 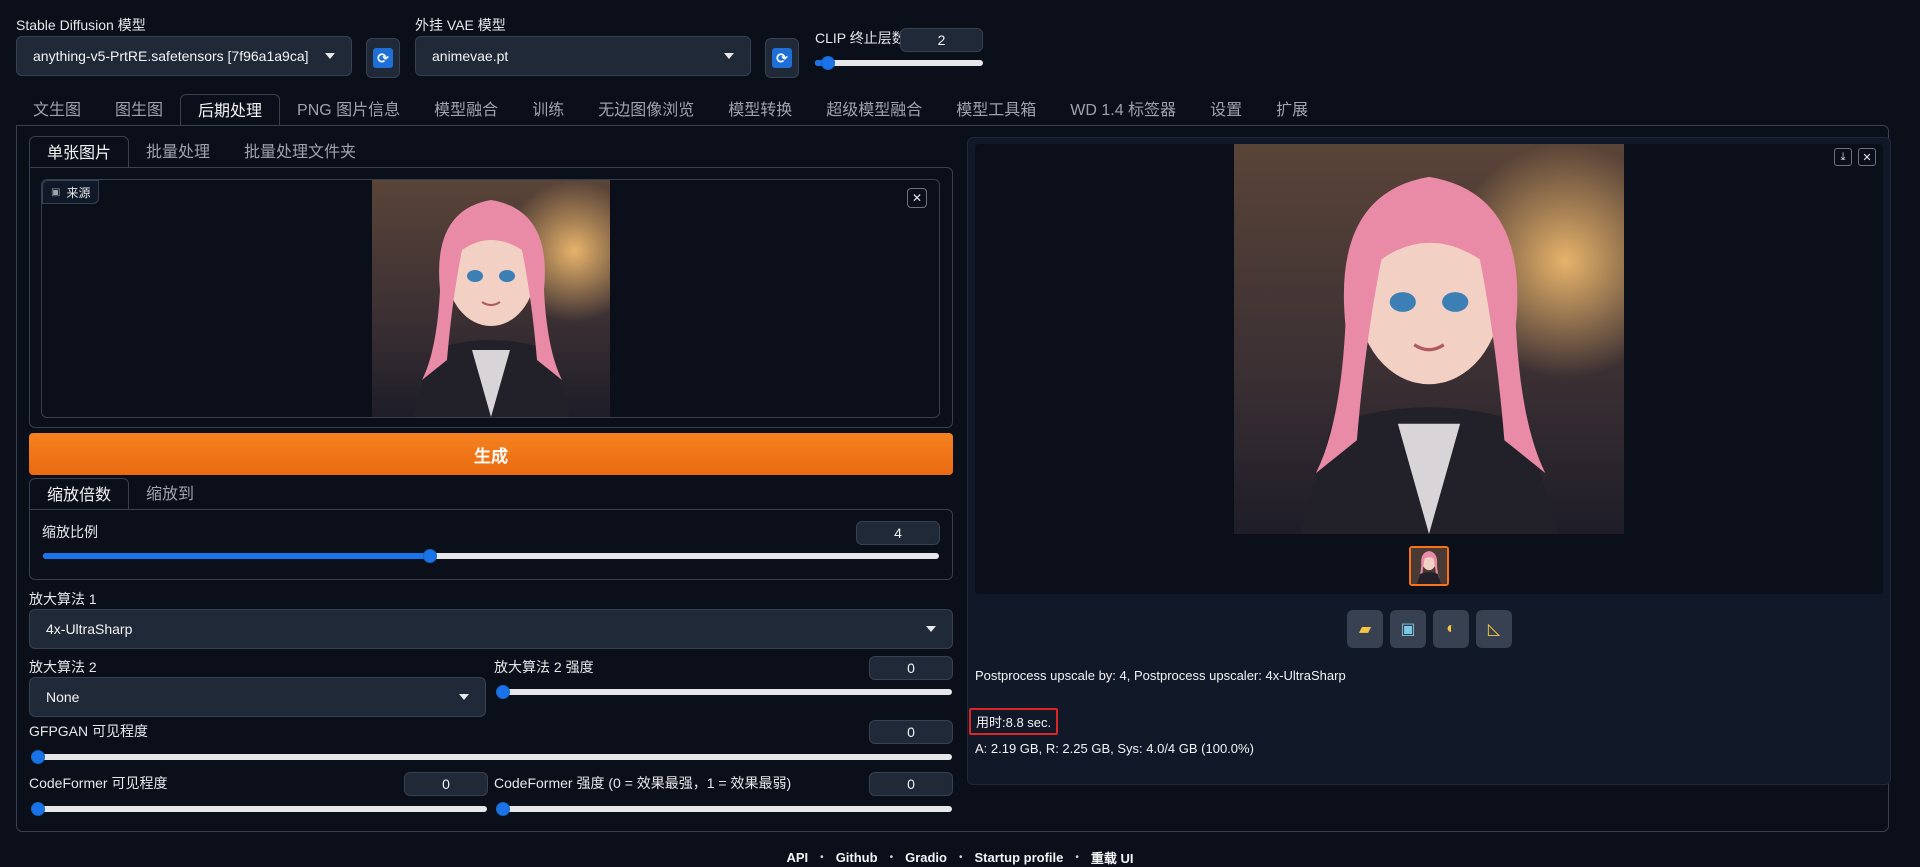 I want to click on sub-tab: 单张图片, so click(x=79, y=152).